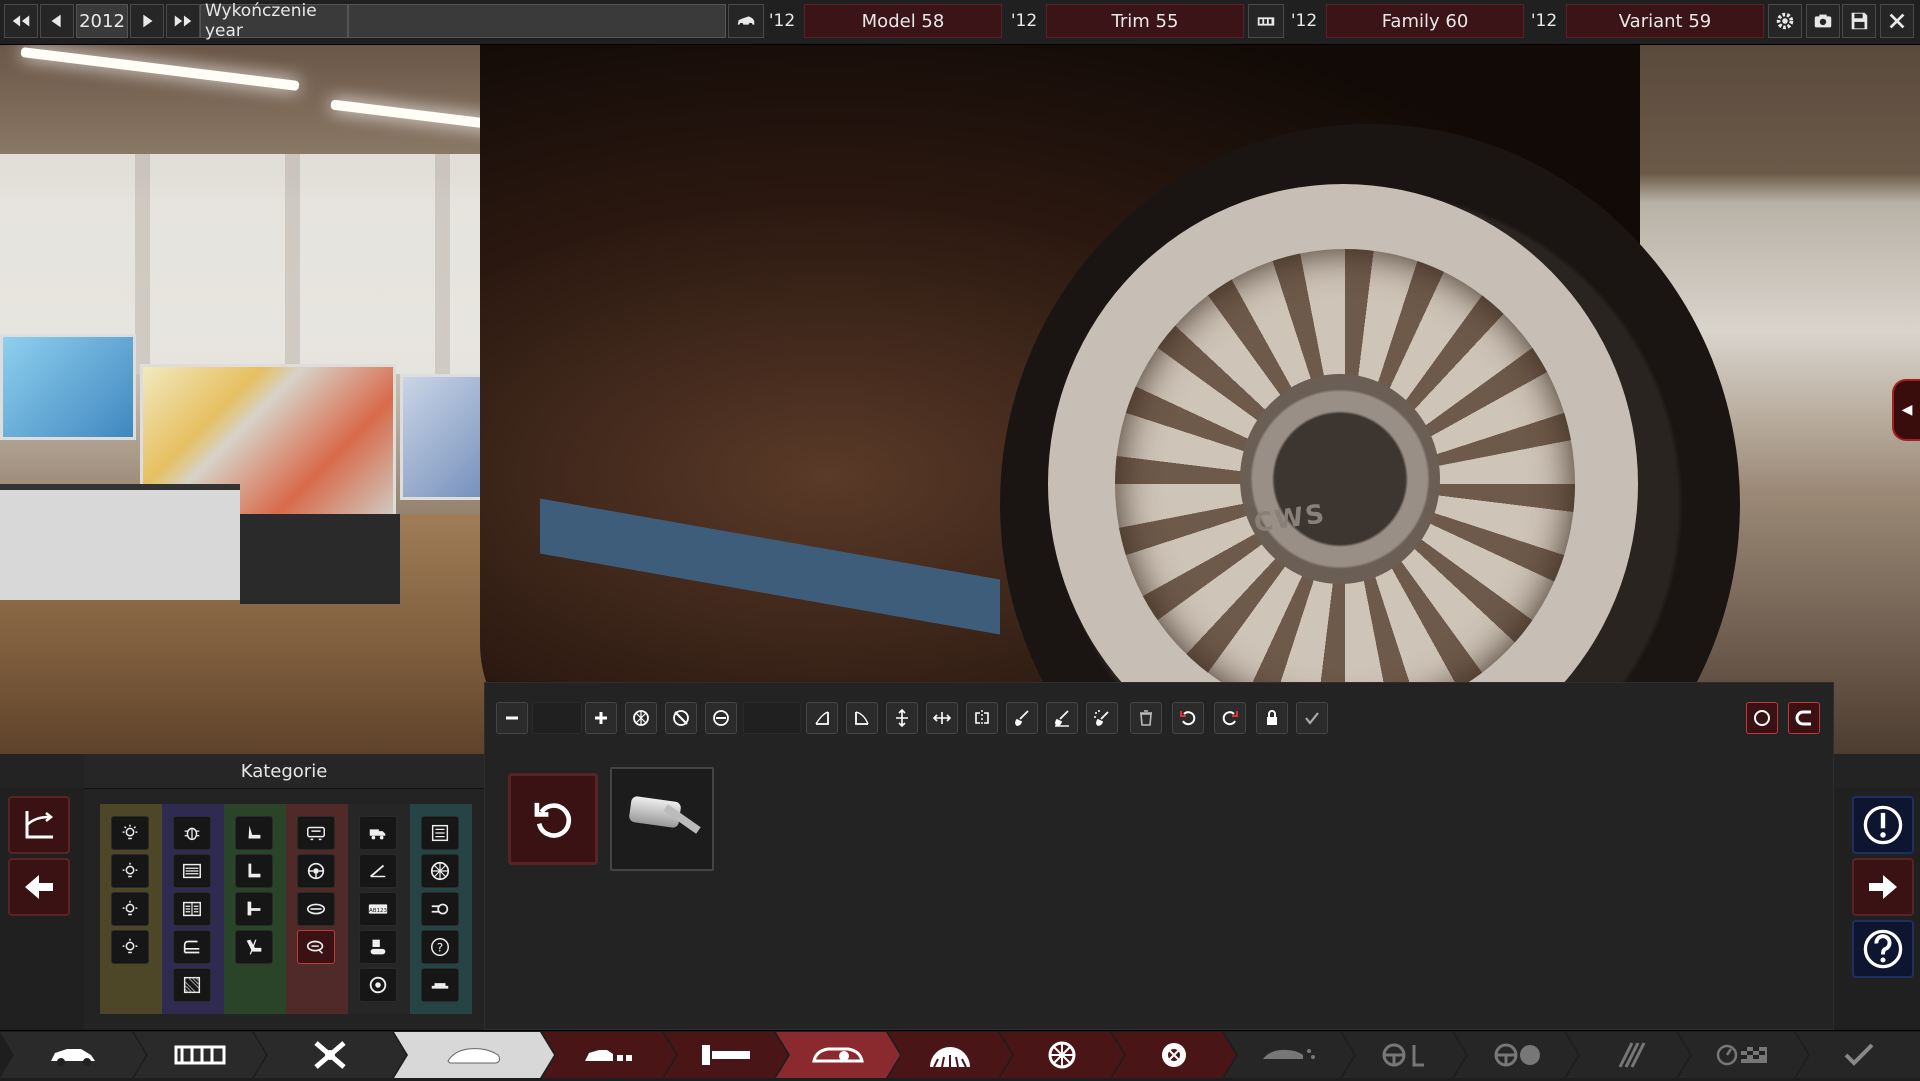 This screenshot has width=1920, height=1081. Describe the element at coordinates (73, 1055) in the screenshot. I see `step-car` at that location.